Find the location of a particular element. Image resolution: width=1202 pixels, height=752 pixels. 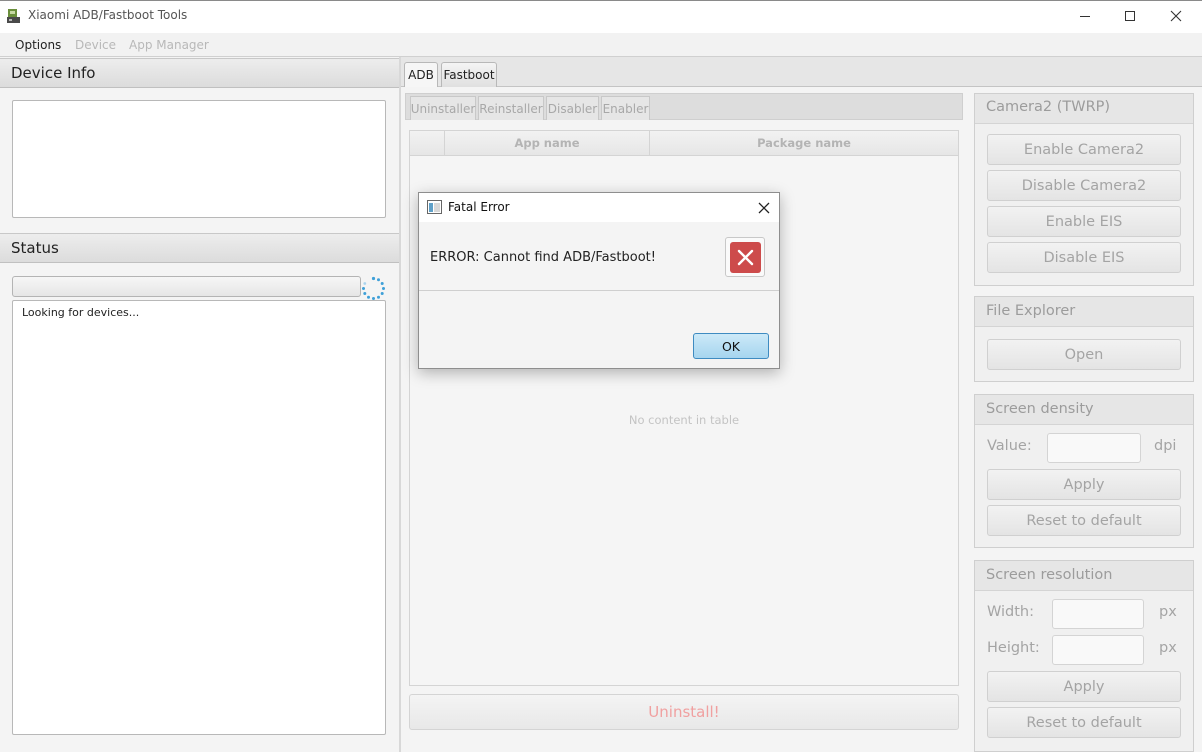

disable-eis-button: Disable EIS is located at coordinates (1084, 257).